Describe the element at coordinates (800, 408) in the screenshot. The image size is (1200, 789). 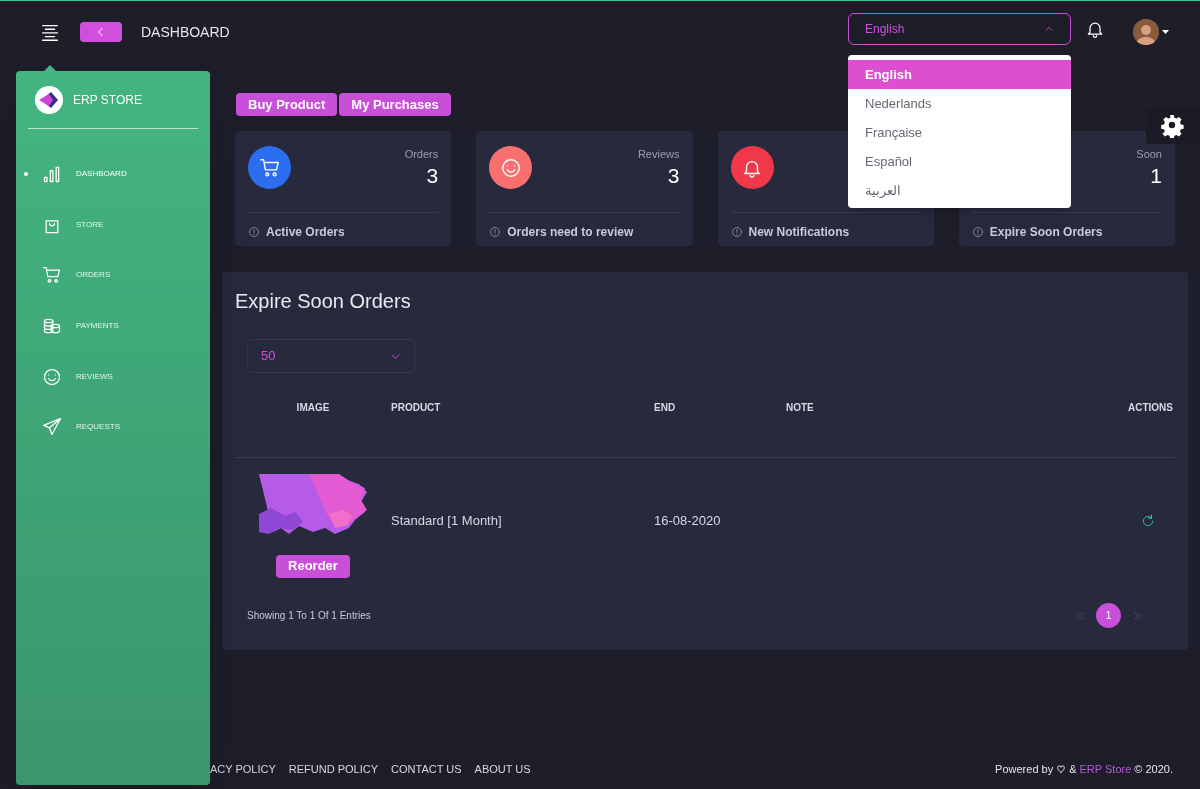
I see `column-header: NOTE` at that location.